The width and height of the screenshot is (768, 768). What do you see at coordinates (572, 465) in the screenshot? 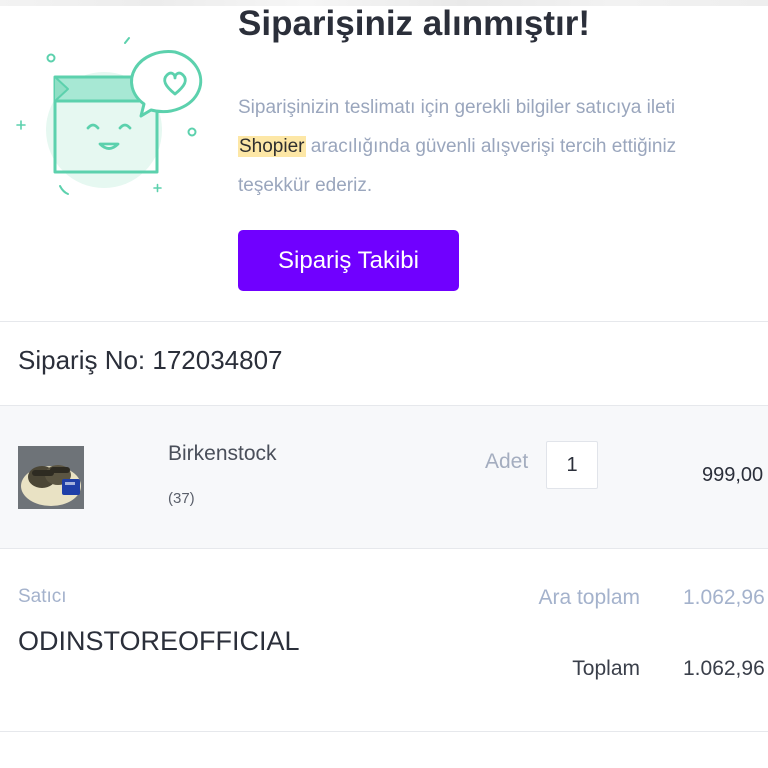
I see `quantity-field: 1` at bounding box center [572, 465].